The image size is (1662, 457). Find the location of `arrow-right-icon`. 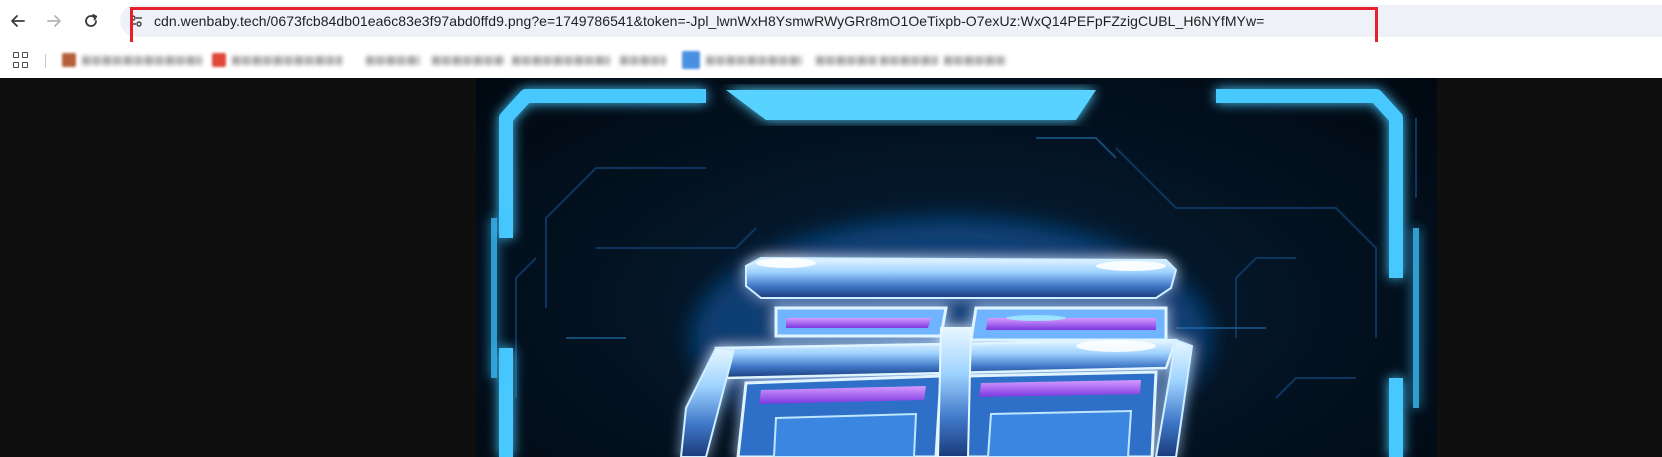

arrow-right-icon is located at coordinates (54, 21).